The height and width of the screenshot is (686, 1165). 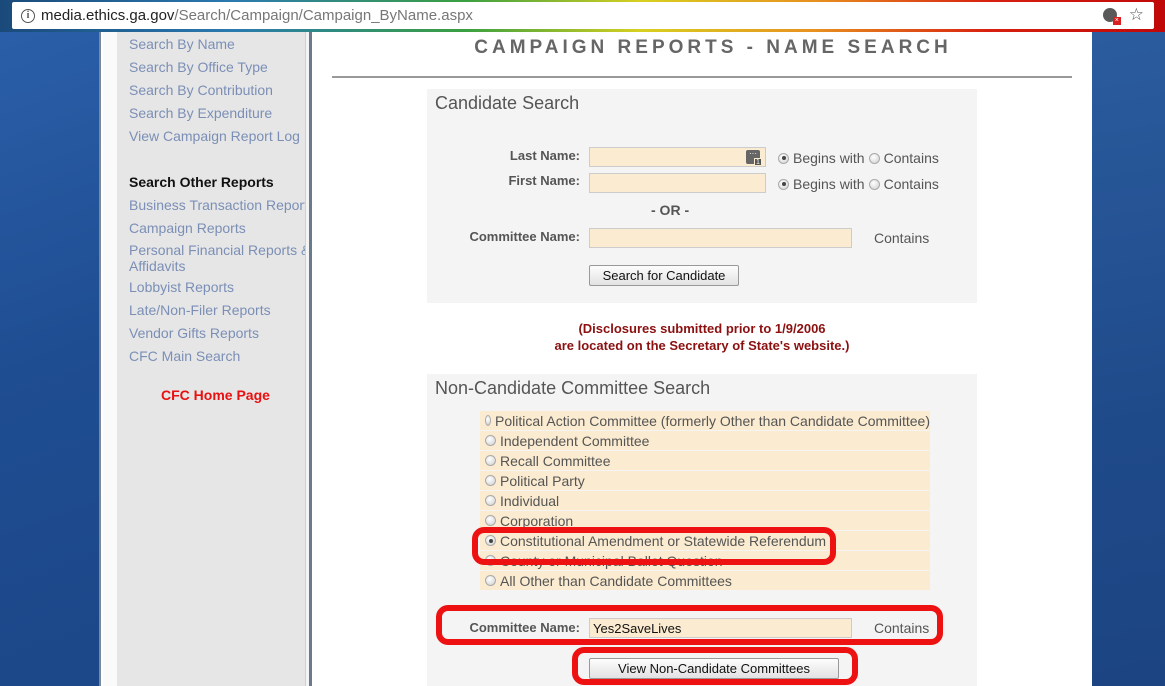 I want to click on or-separator: - OR -, so click(x=670, y=210).